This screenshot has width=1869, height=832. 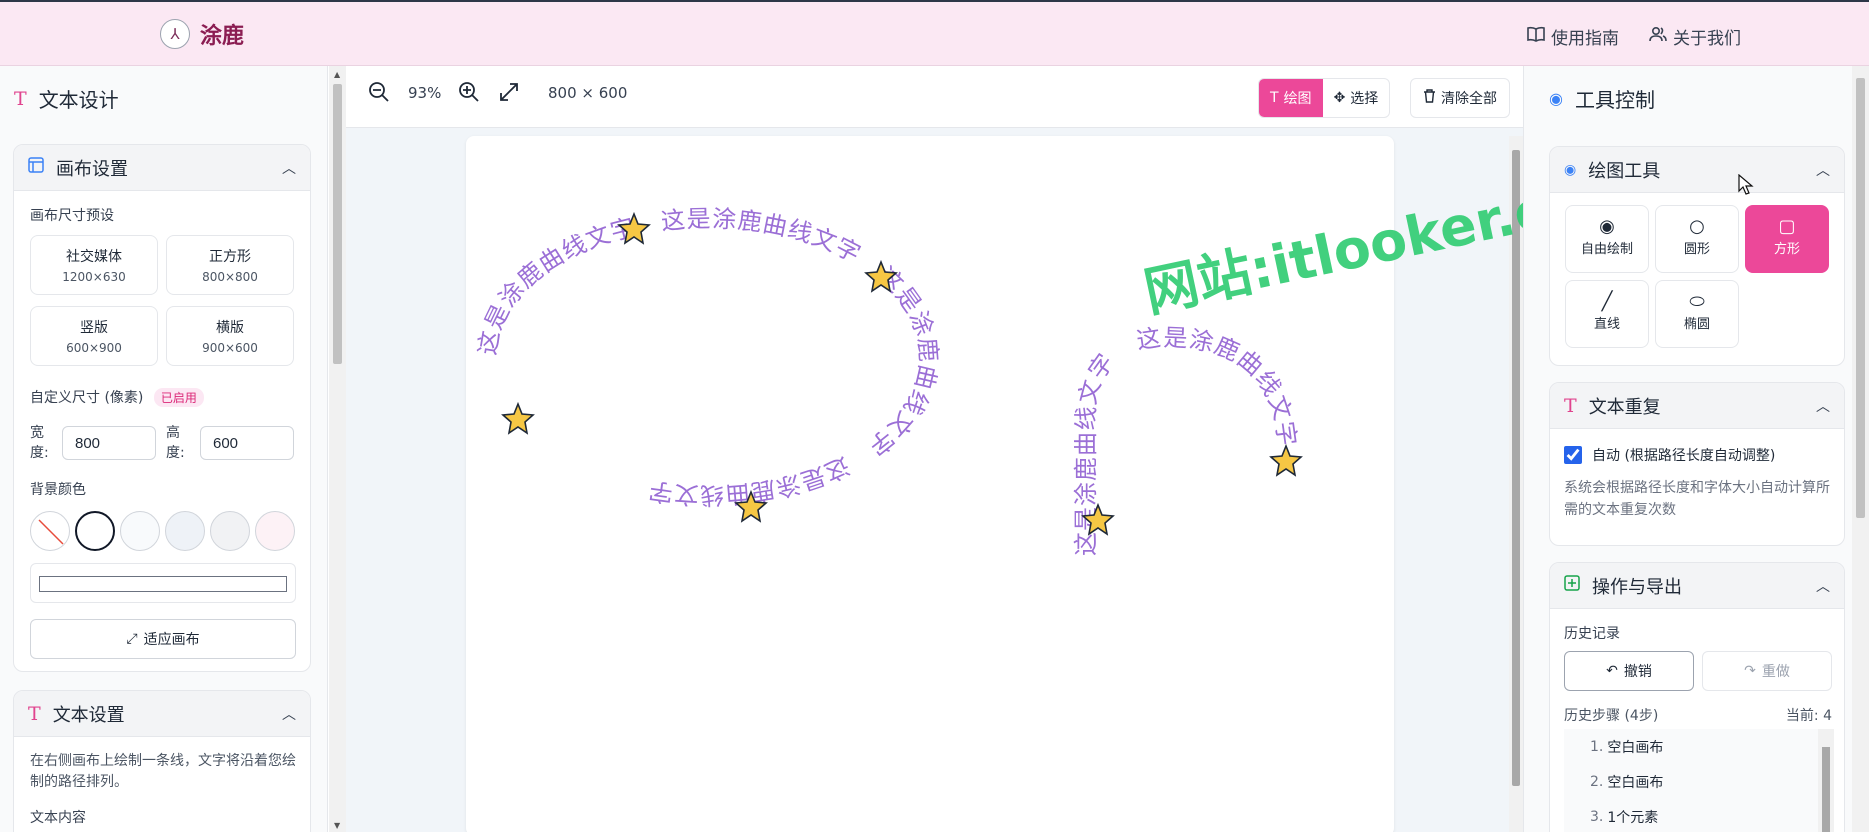 What do you see at coordinates (1699, 746) in the screenshot?
I see `history-item: 1. 空白画布` at bounding box center [1699, 746].